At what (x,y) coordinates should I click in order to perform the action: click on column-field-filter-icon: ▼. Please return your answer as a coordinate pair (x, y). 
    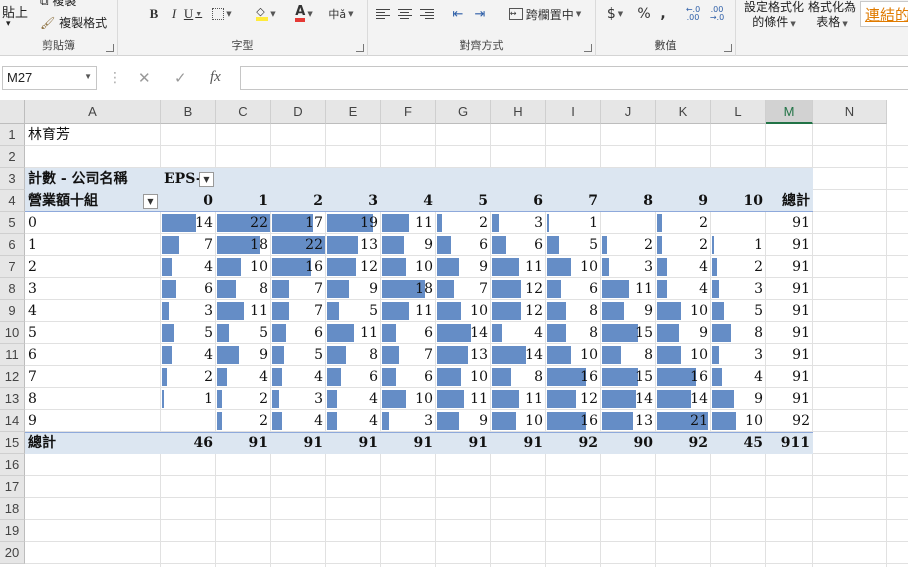
    Looking at the image, I should click on (206, 179).